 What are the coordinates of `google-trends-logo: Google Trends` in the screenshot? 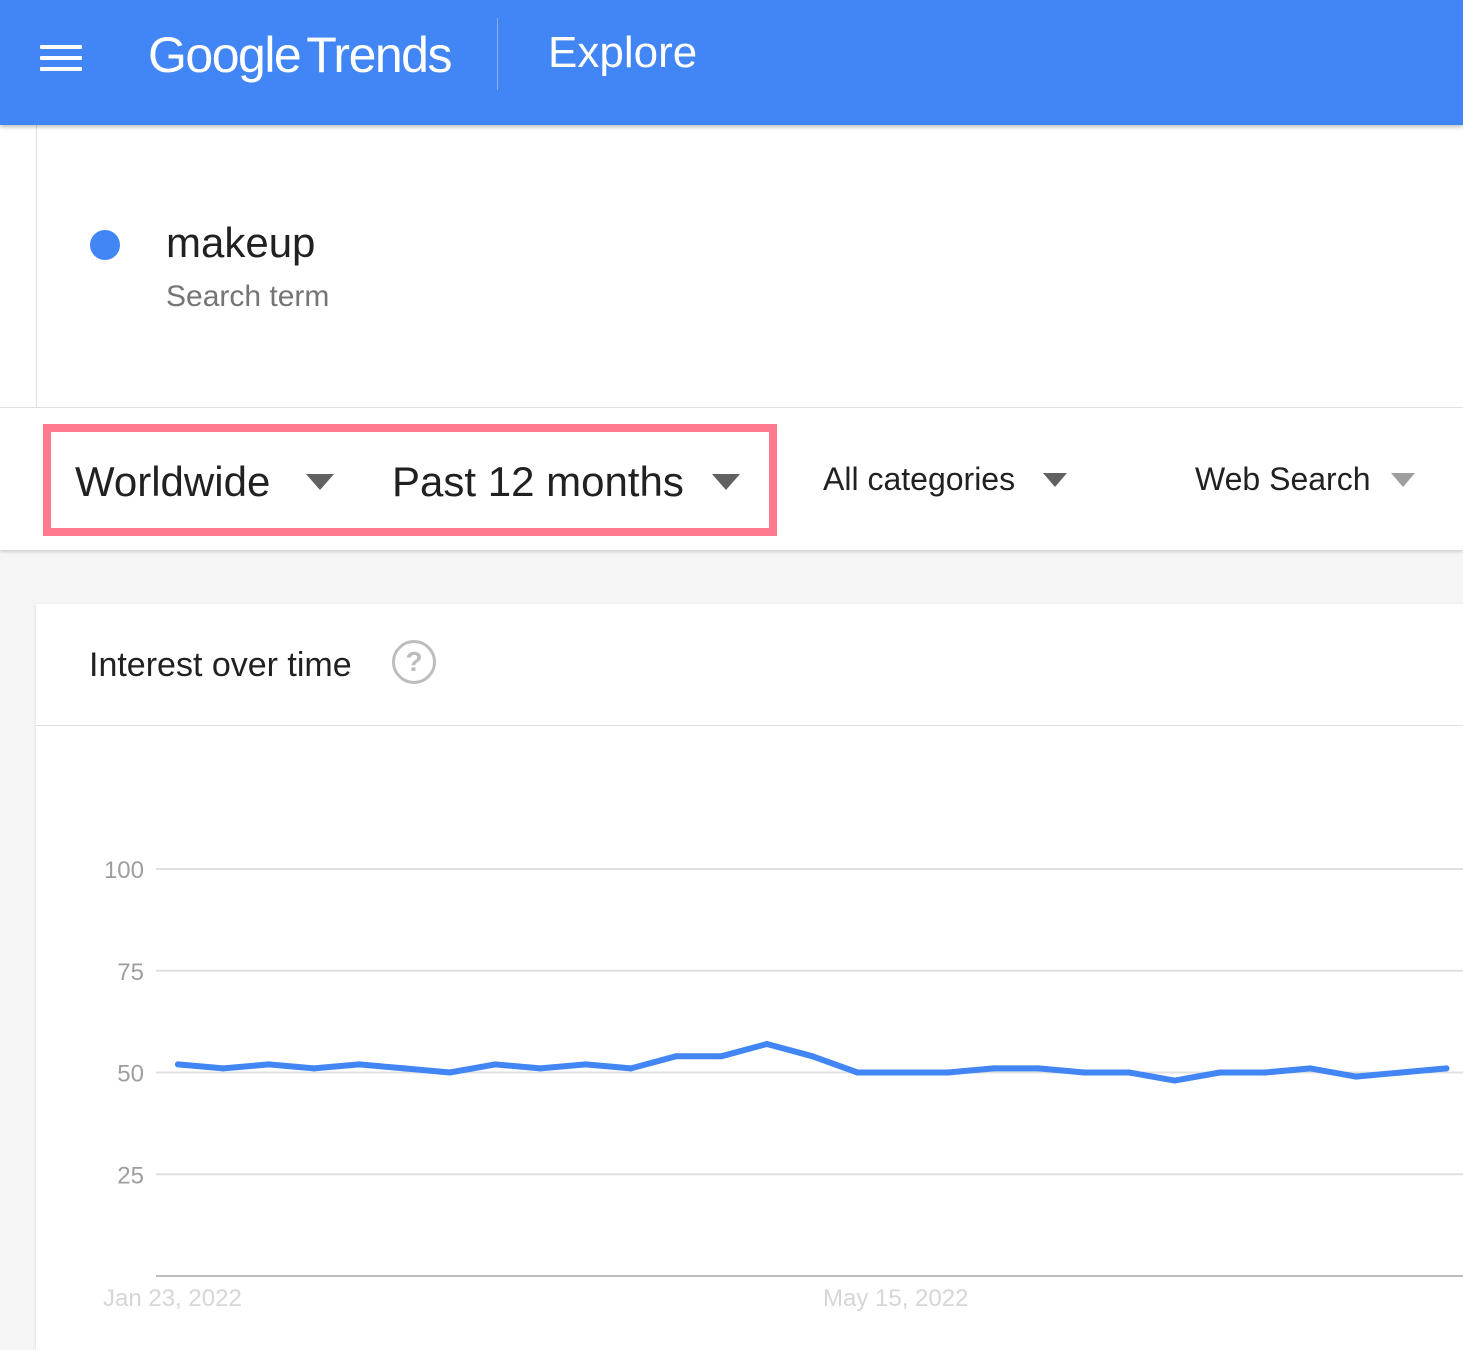 It's located at (300, 55).